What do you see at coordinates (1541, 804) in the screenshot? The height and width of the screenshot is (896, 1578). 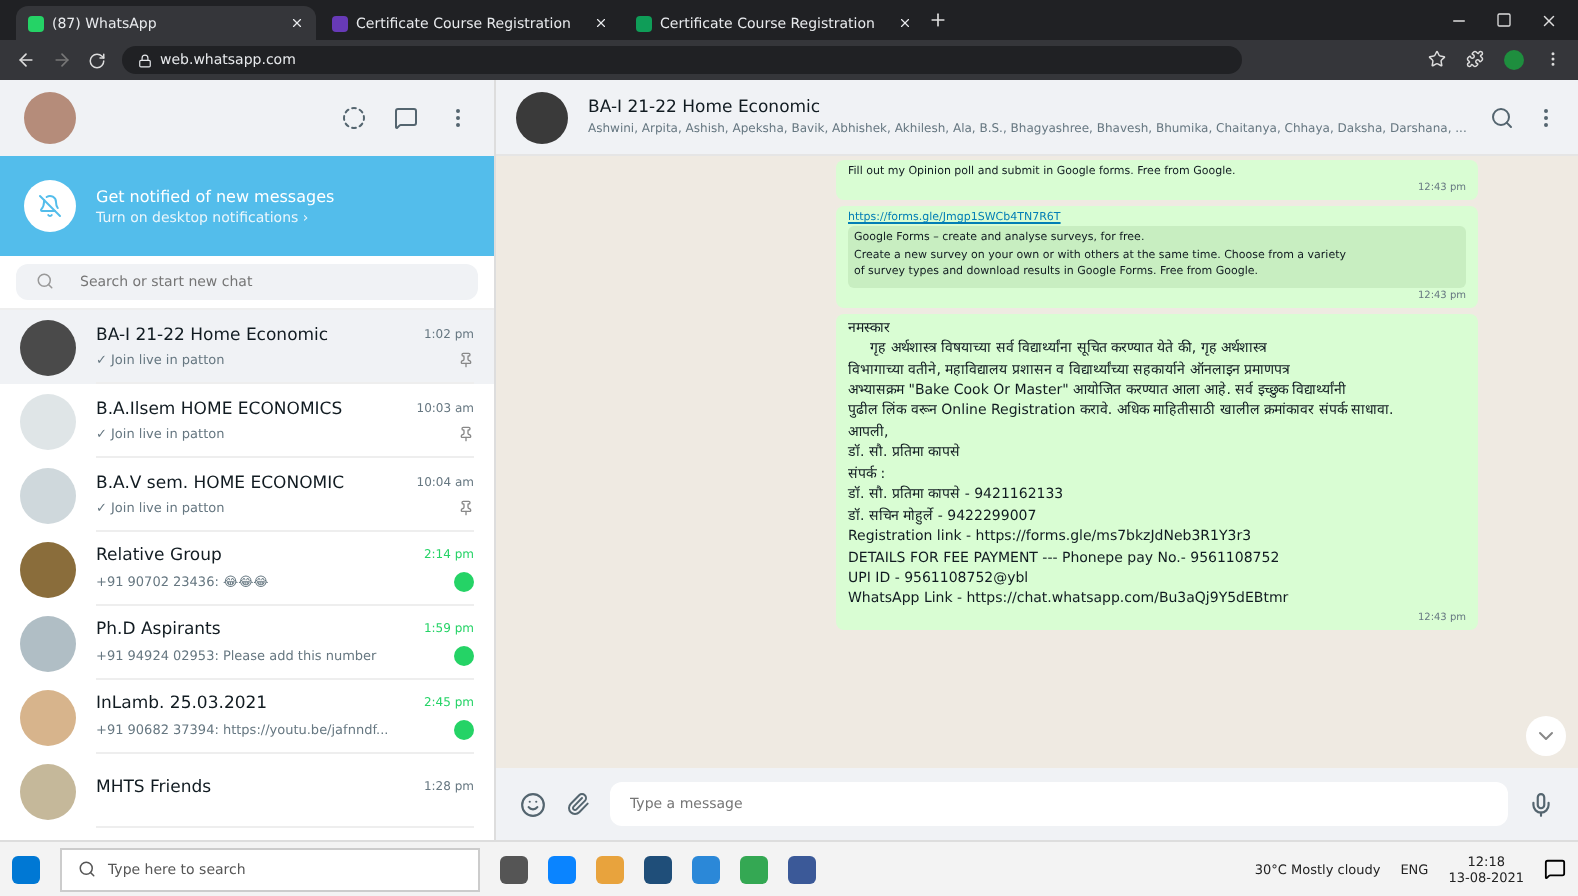 I see `microphone-icon` at bounding box center [1541, 804].